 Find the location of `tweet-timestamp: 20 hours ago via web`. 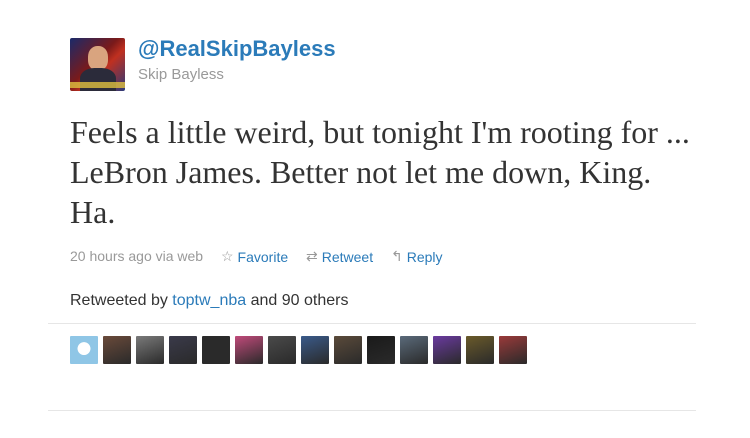

tweet-timestamp: 20 hours ago via web is located at coordinates (136, 256).